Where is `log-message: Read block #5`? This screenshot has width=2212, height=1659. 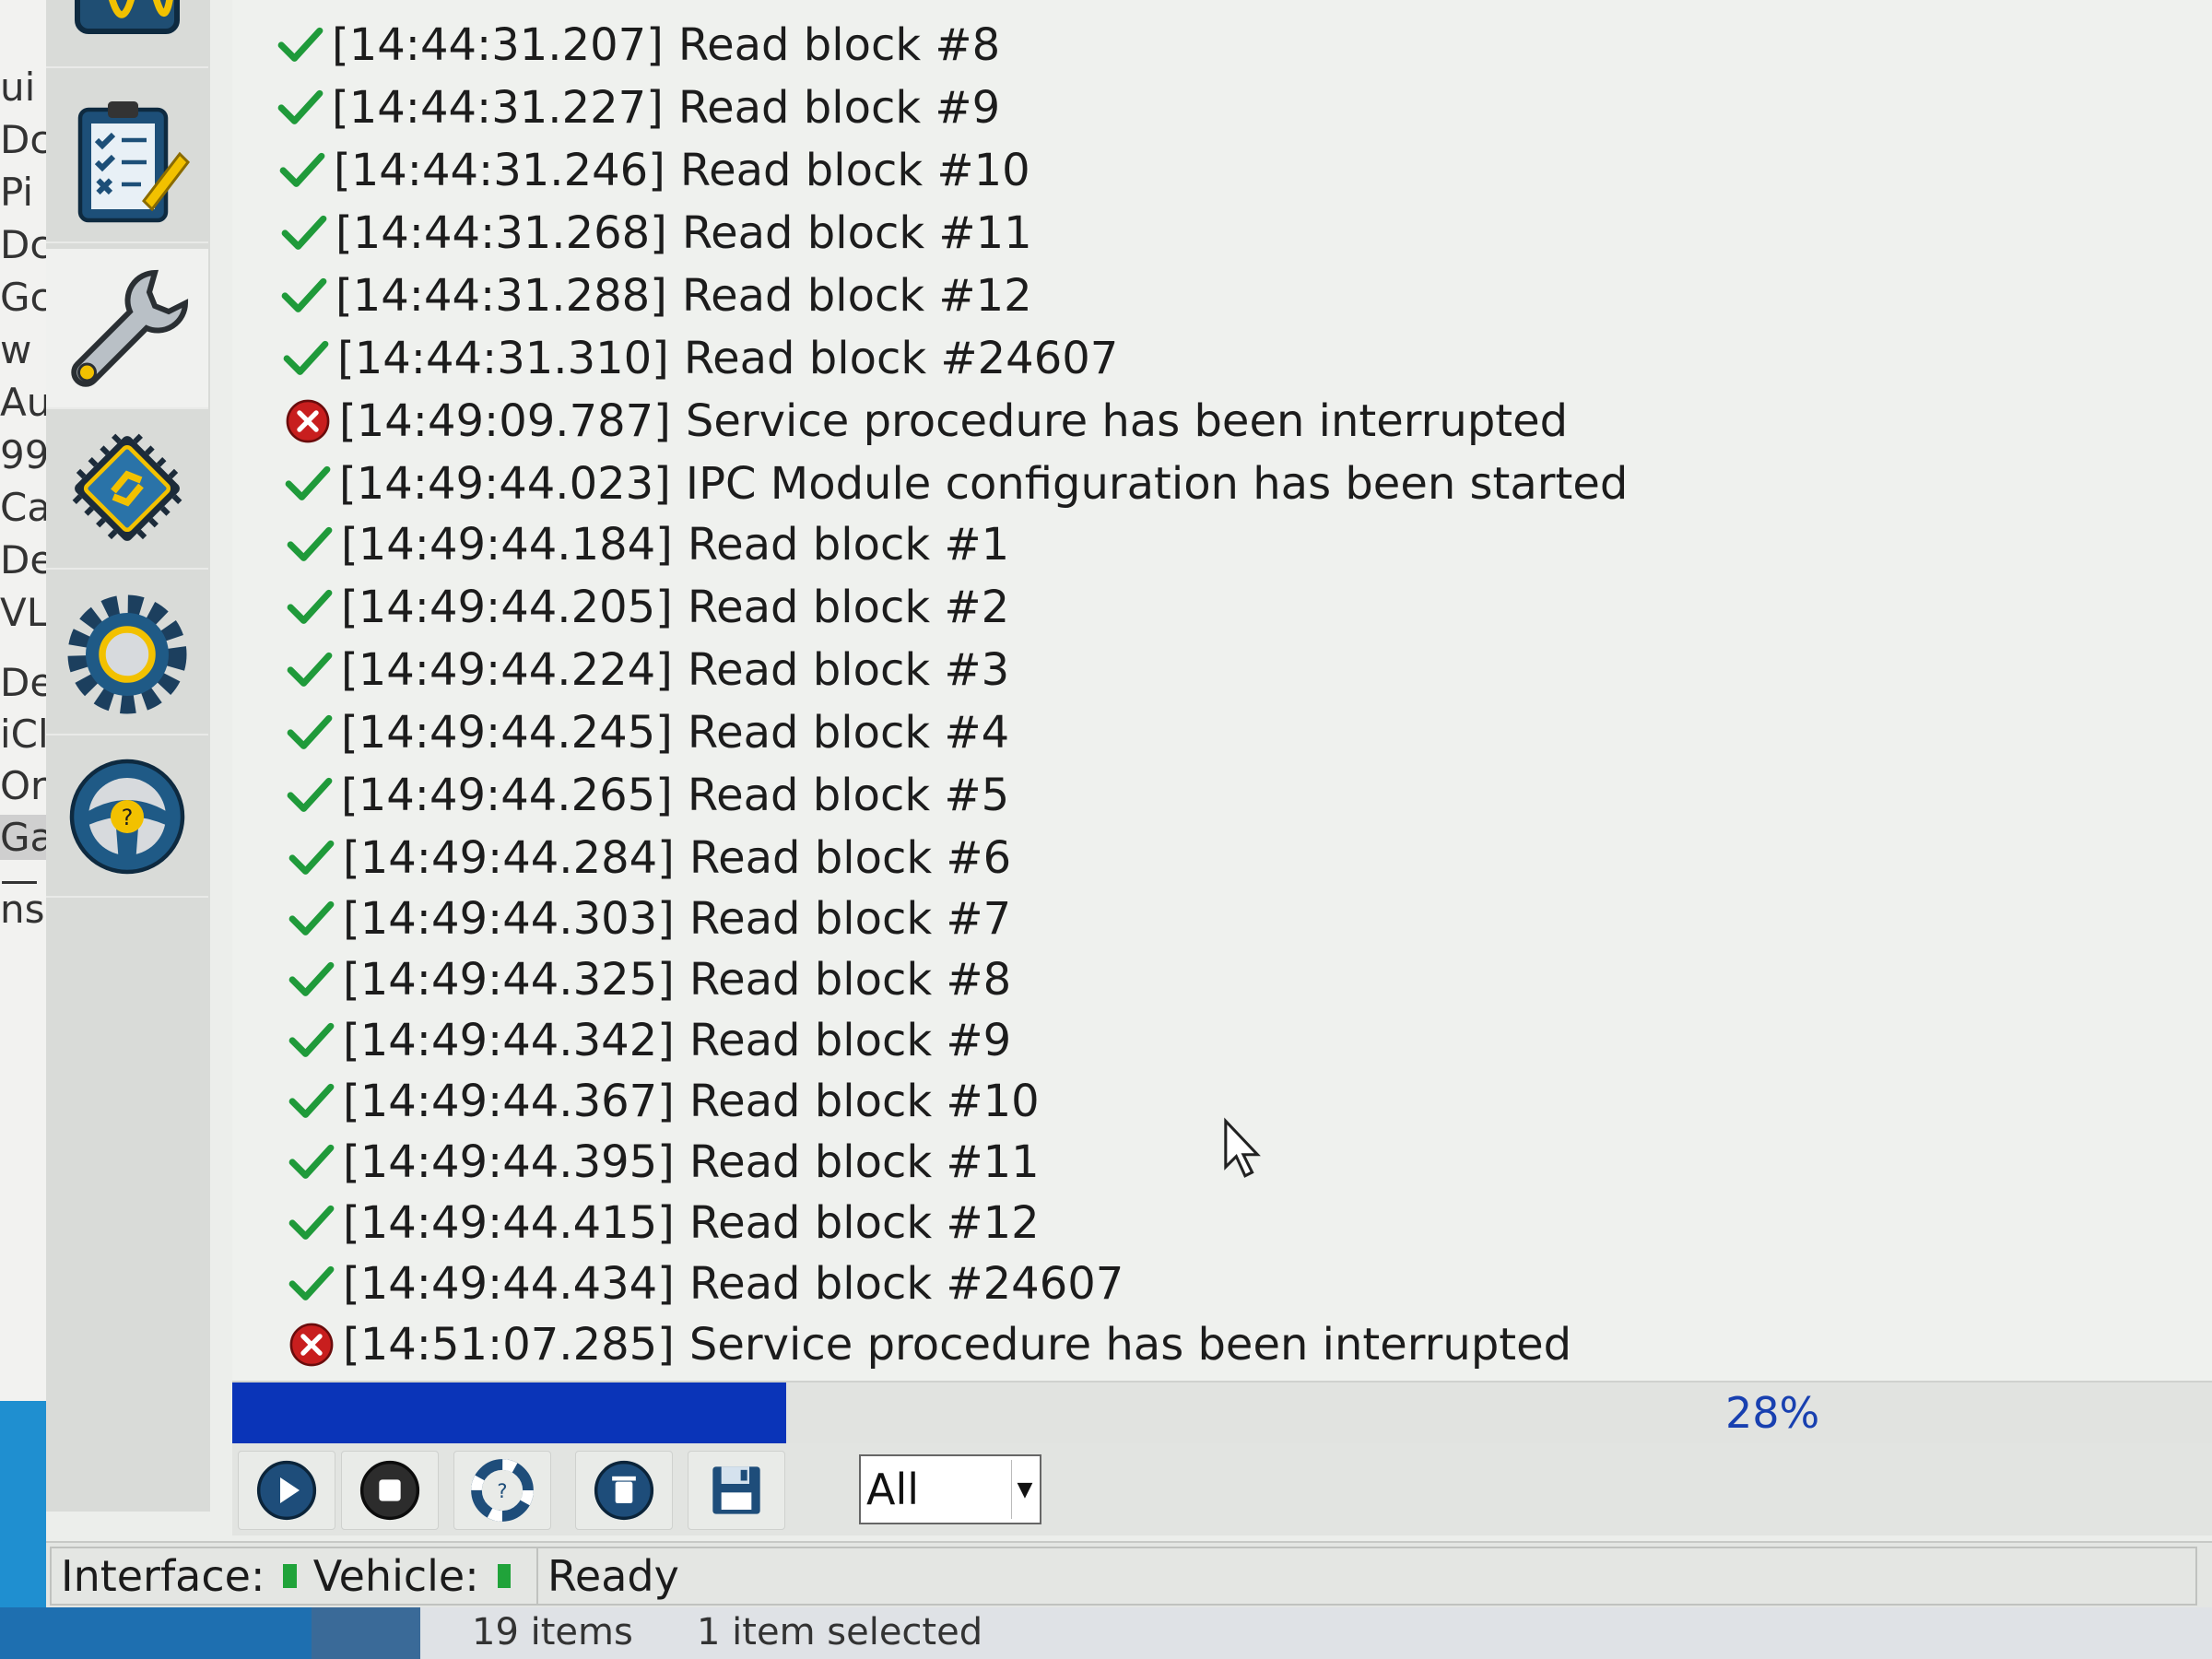
log-message: Read block #5 is located at coordinates (848, 795).